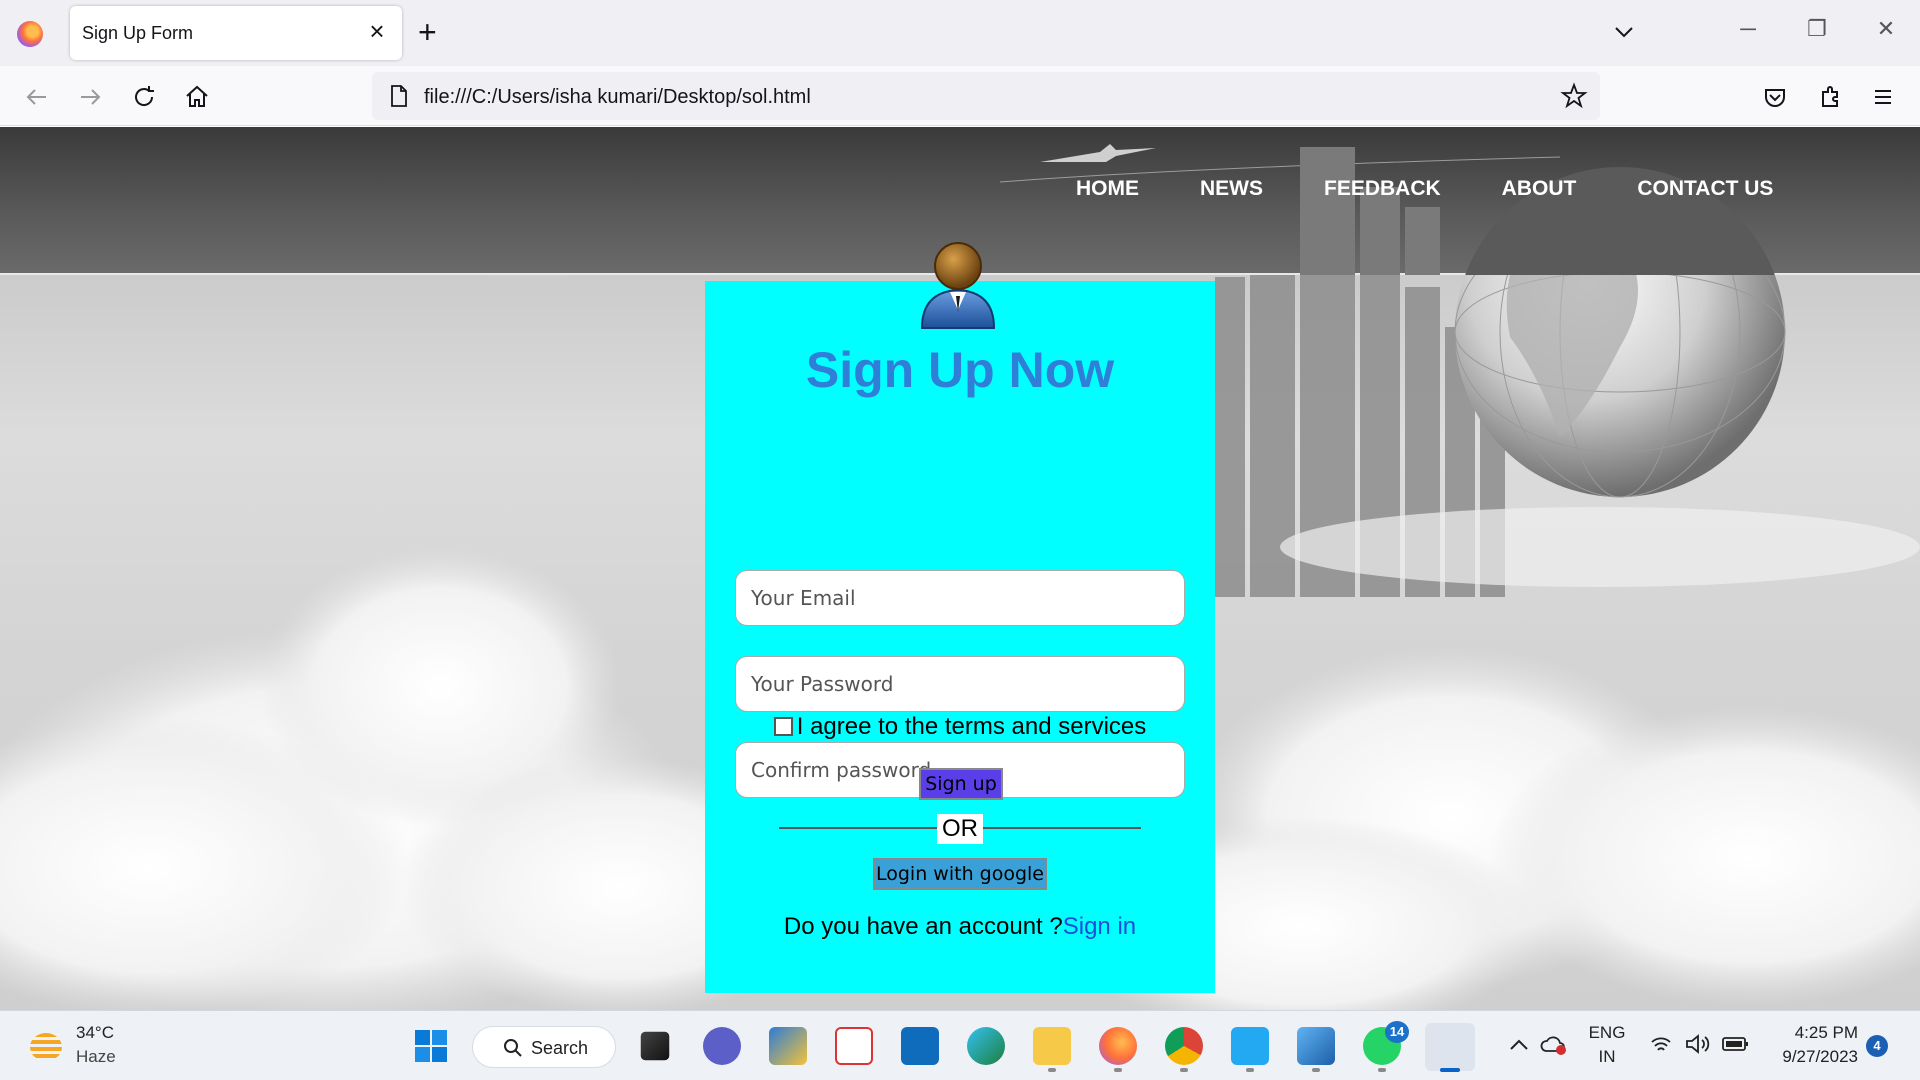 This screenshot has height=1080, width=1920. What do you see at coordinates (960, 874) in the screenshot?
I see `google-login-button: Login with google` at bounding box center [960, 874].